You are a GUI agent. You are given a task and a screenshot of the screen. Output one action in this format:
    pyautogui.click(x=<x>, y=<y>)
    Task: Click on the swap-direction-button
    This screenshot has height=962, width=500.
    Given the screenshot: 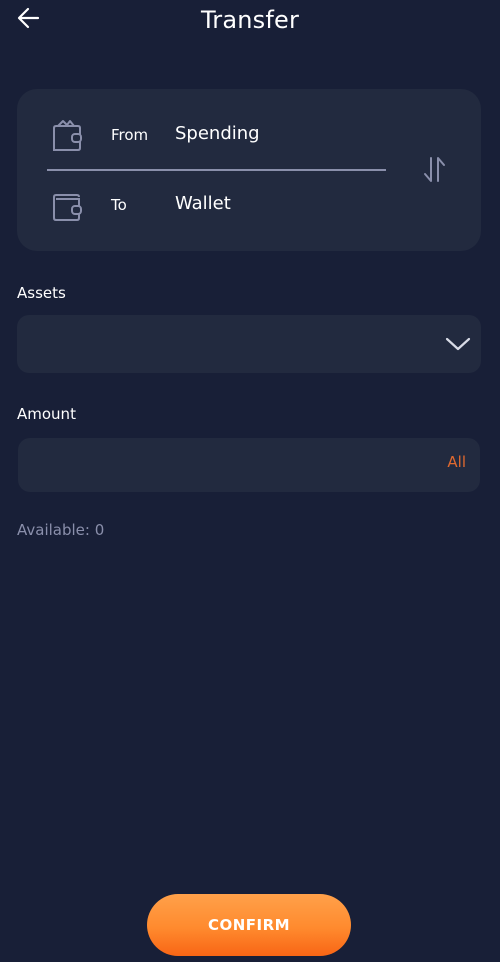 What is the action you would take?
    pyautogui.click(x=435, y=170)
    